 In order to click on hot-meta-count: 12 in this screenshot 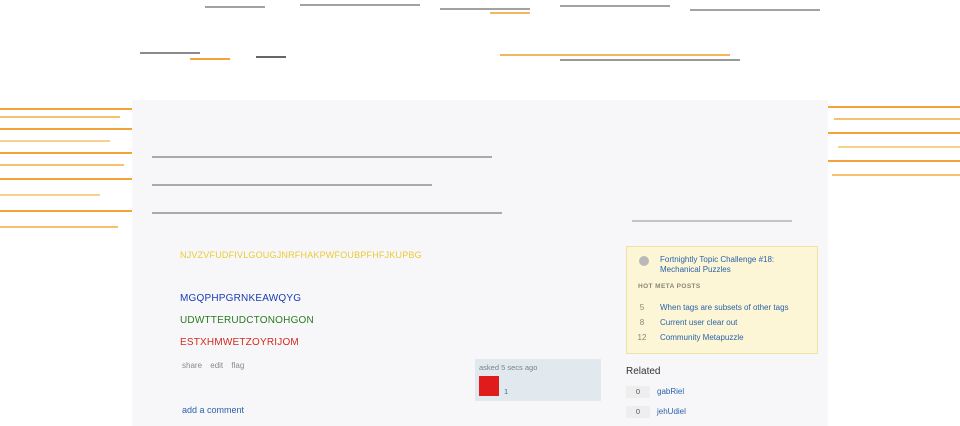, I will do `click(642, 337)`.